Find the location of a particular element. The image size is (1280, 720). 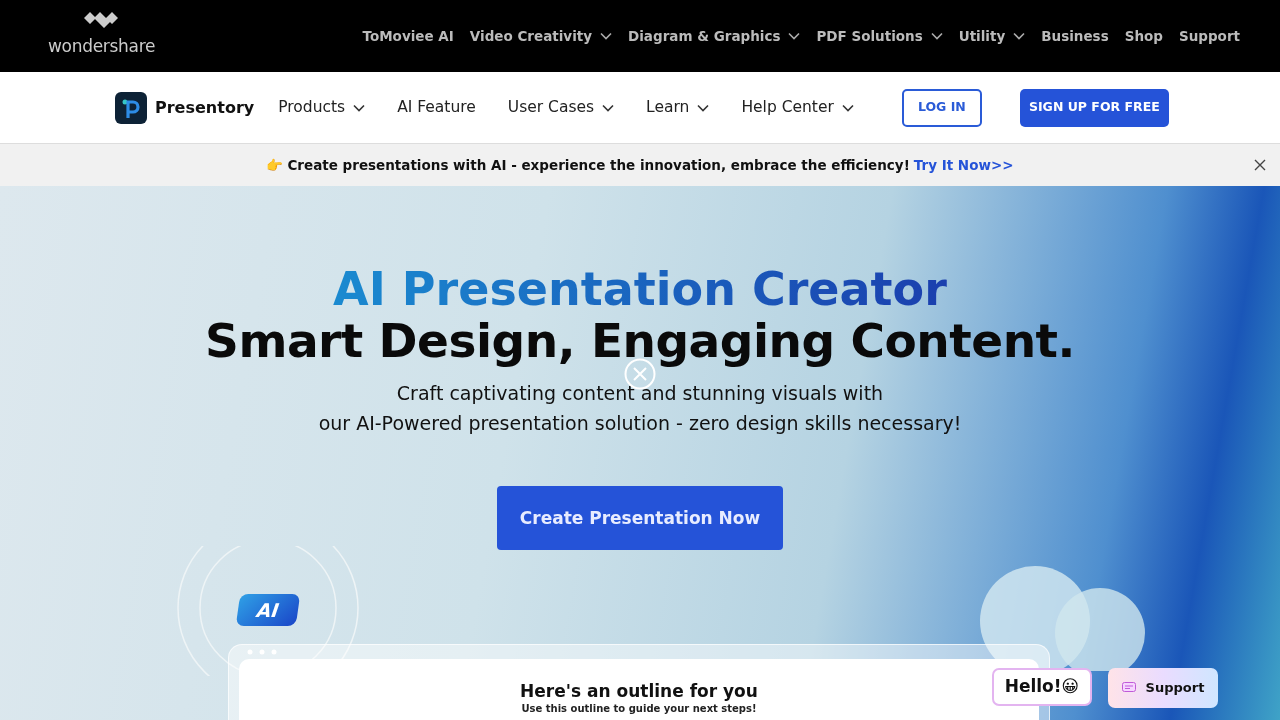

top-nav-link: Diagram & Graphics is located at coordinates (714, 36).